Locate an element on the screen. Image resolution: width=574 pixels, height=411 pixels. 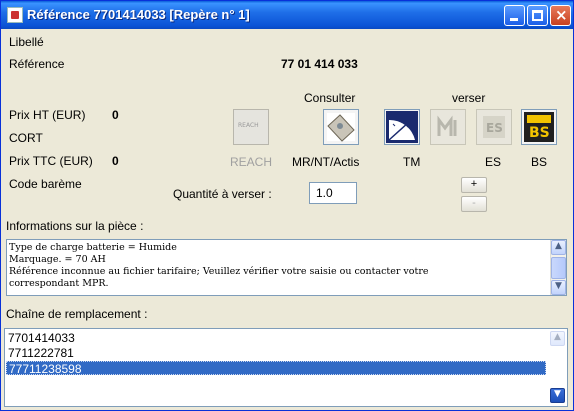
reach-label: REACH is located at coordinates (251, 162).